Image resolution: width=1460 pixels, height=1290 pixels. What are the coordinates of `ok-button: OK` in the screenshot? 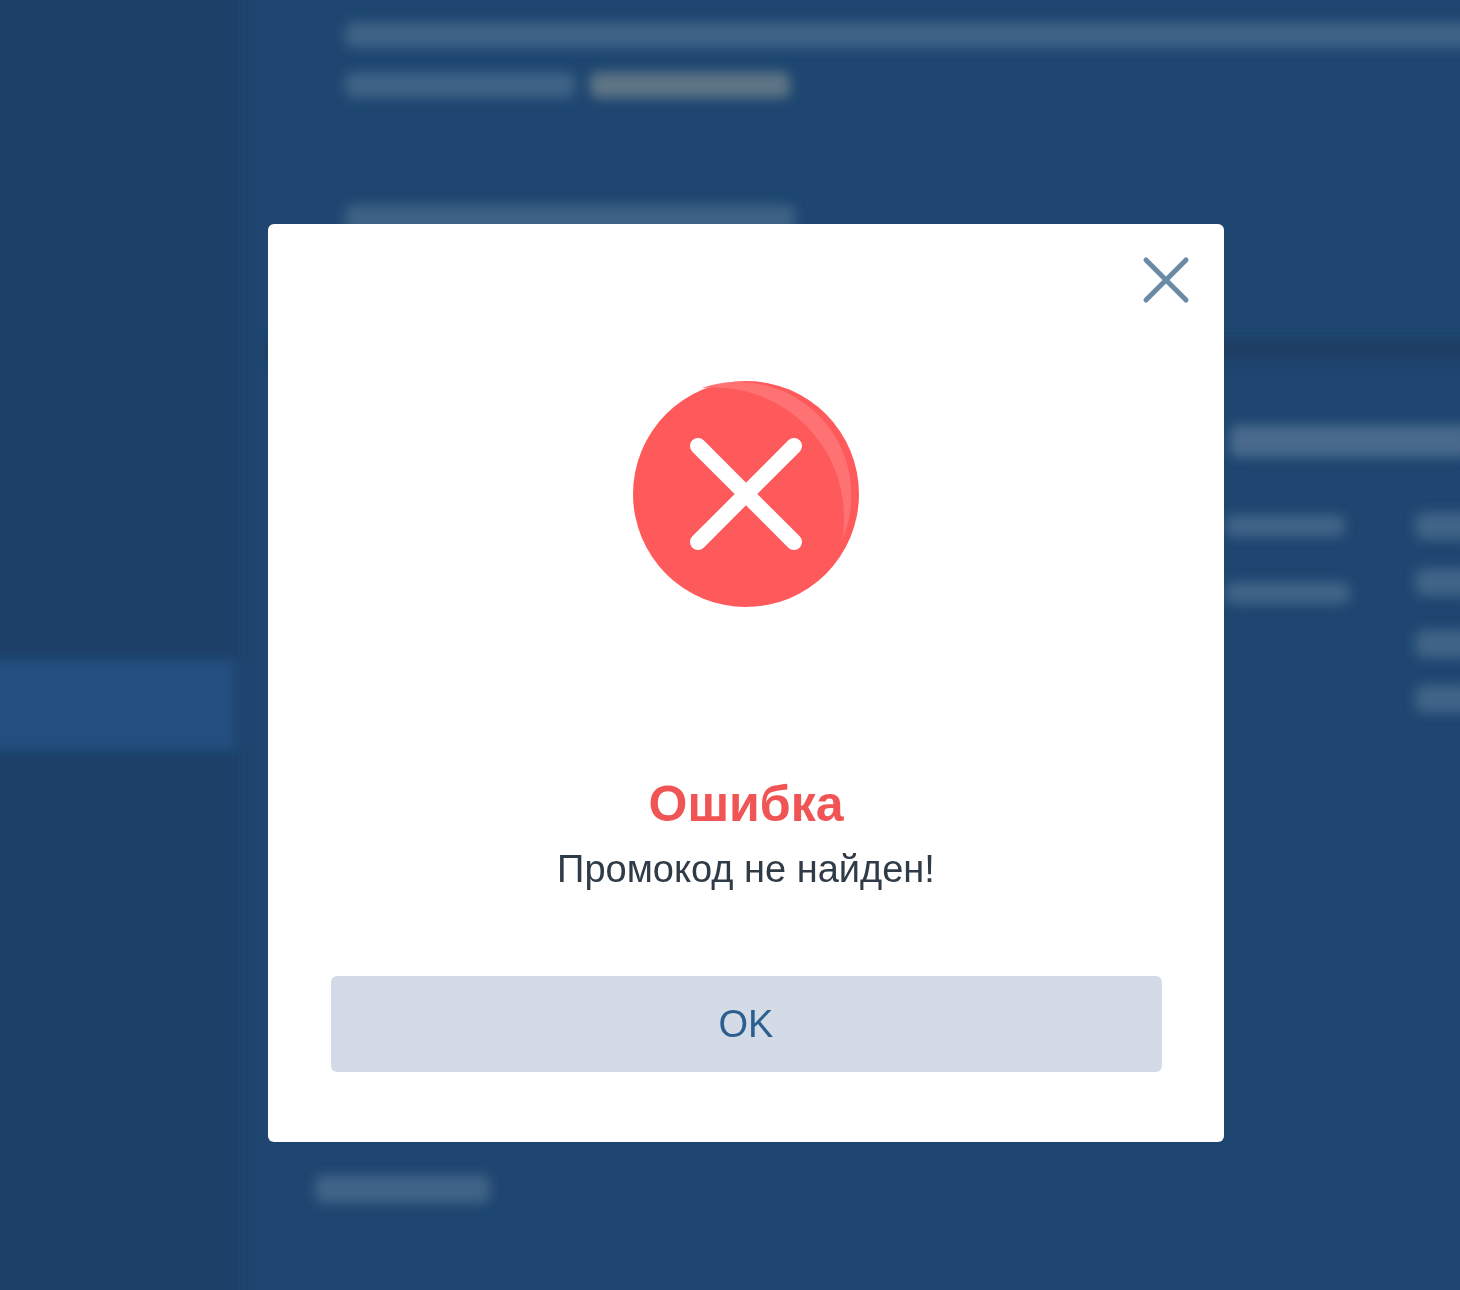 It's located at (746, 1024).